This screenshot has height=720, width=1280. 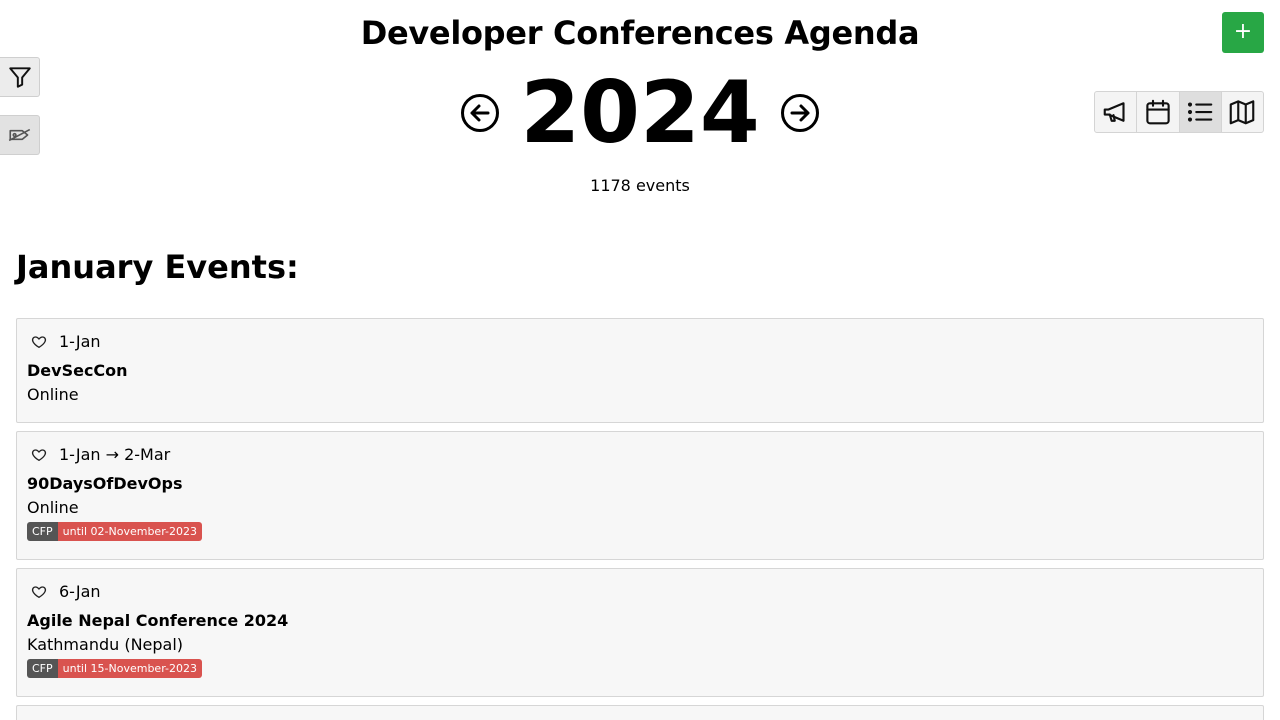 What do you see at coordinates (640, 185) in the screenshot?
I see `event-count: 1178 events` at bounding box center [640, 185].